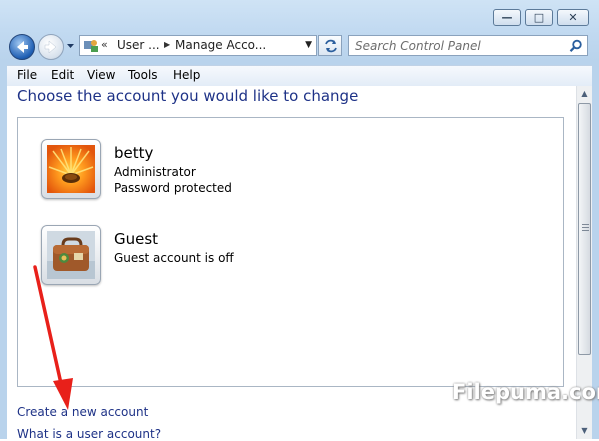 The image size is (599, 441). I want to click on forward-arrow-icon, so click(50, 47).